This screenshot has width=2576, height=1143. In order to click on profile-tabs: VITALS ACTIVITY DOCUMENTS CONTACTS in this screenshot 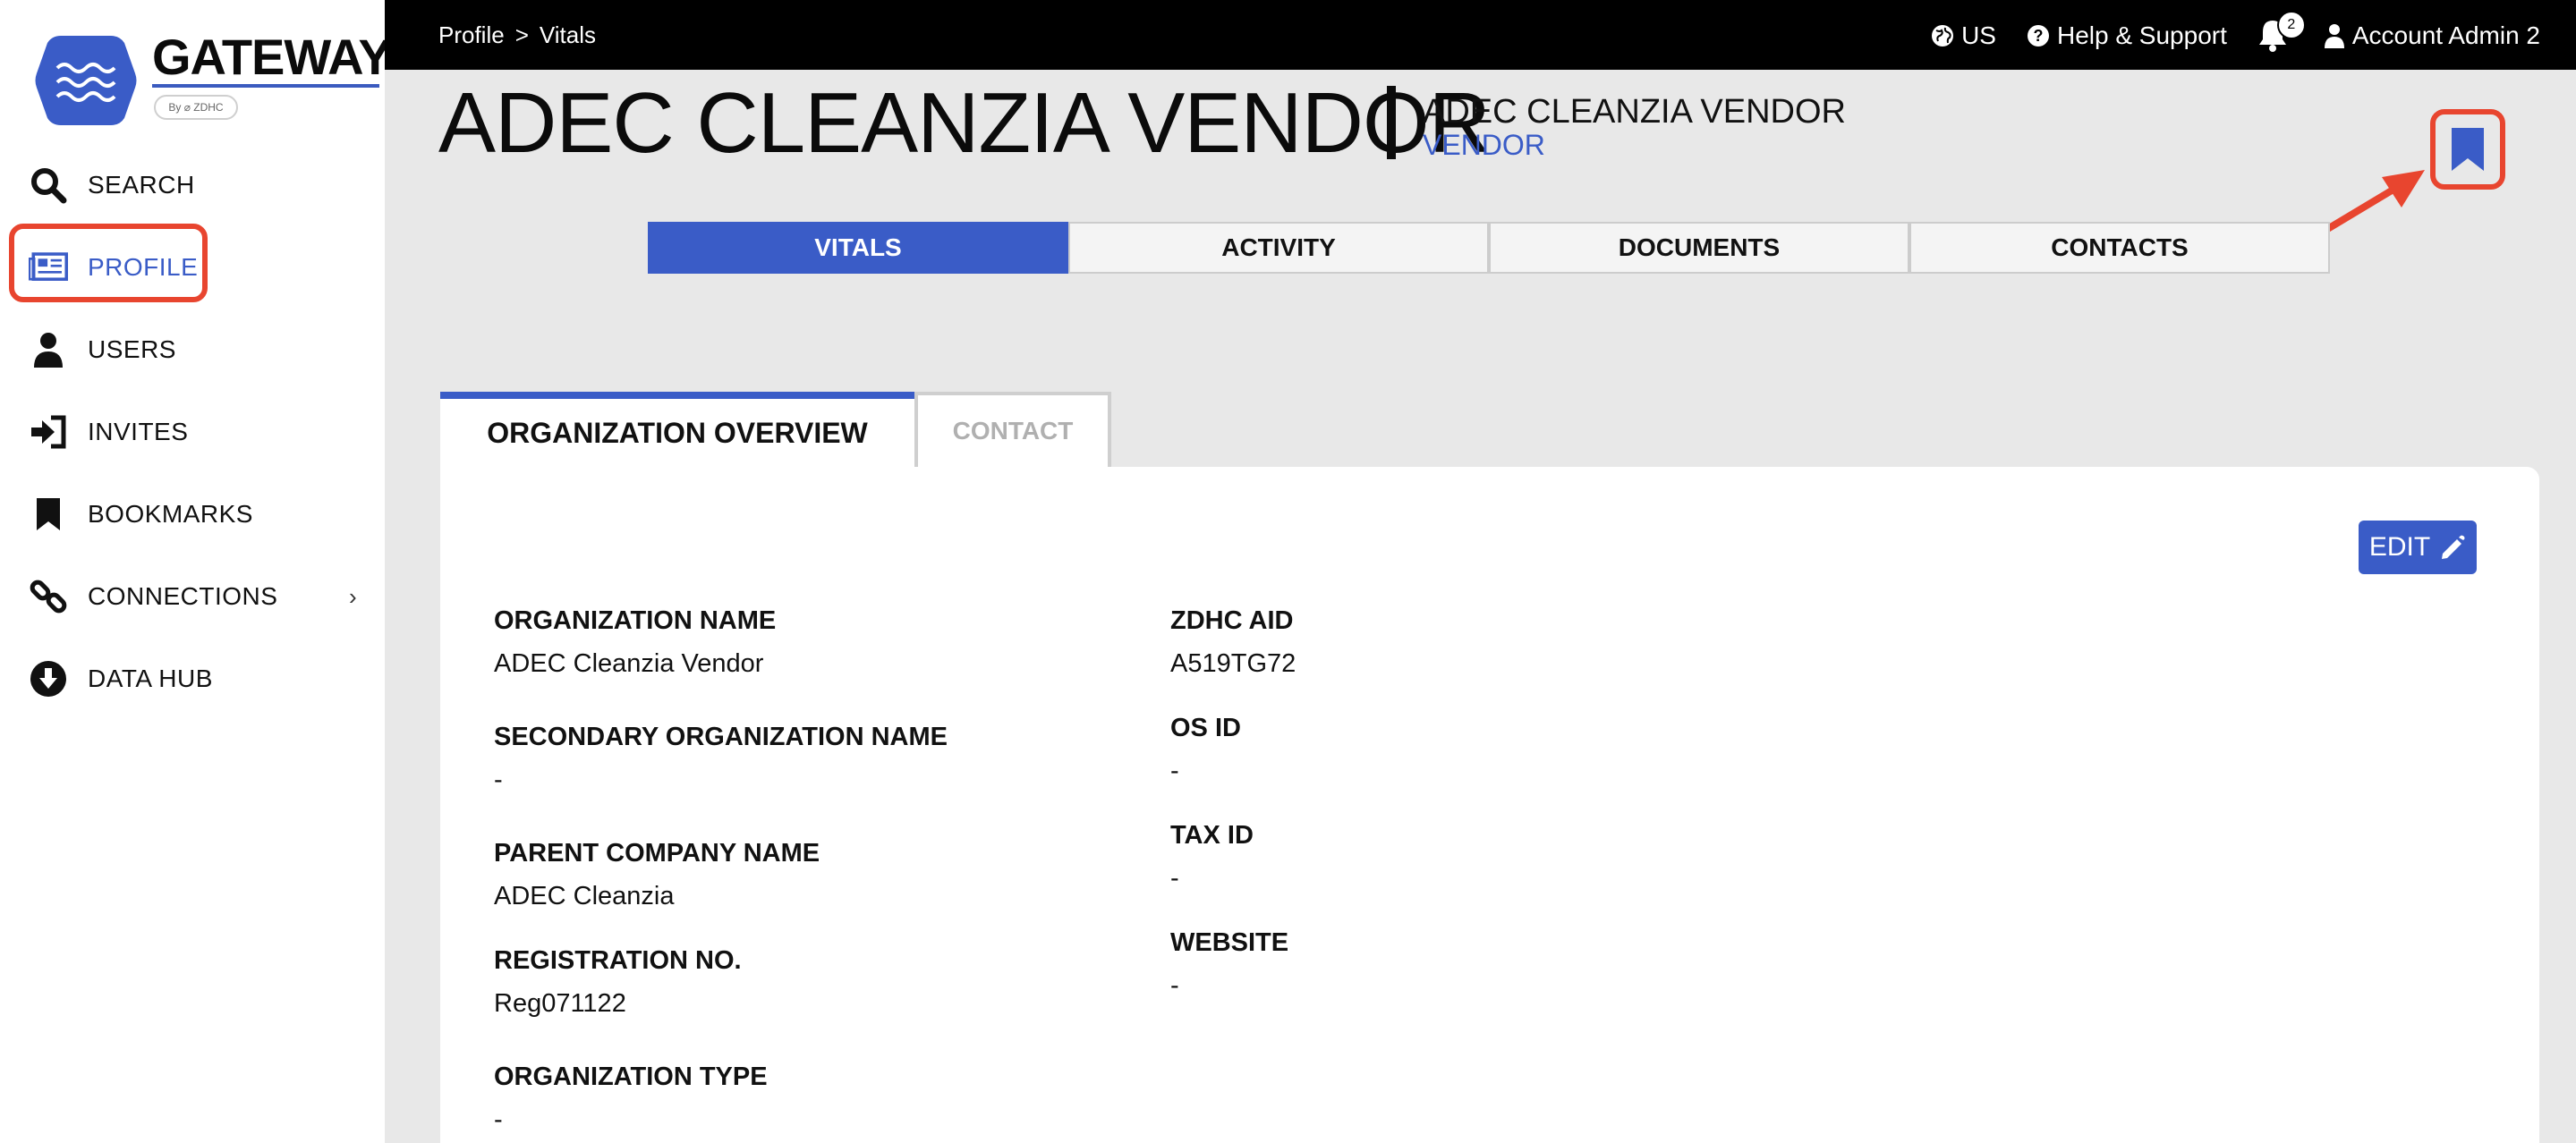, I will do `click(1490, 248)`.